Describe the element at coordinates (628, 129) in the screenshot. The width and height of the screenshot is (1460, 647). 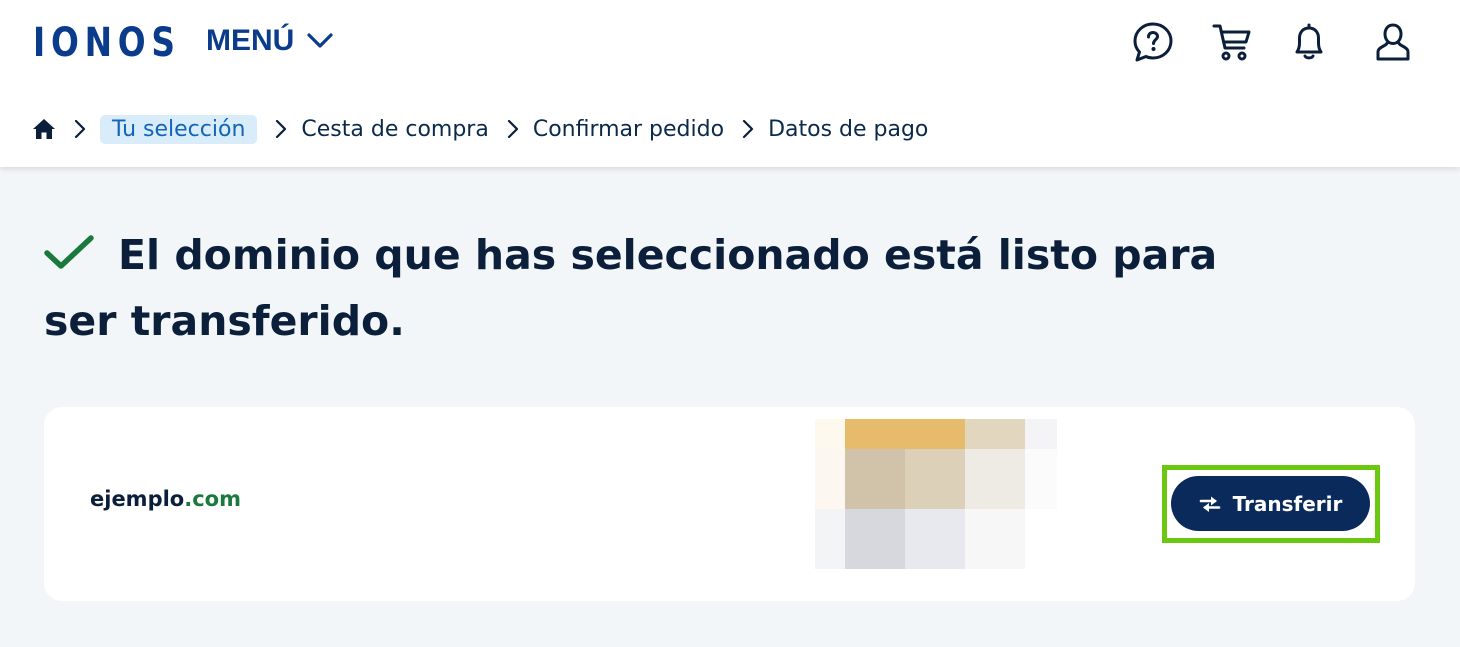
I see `breadcrumb-item-confirm-order: Confirmar pedido` at that location.